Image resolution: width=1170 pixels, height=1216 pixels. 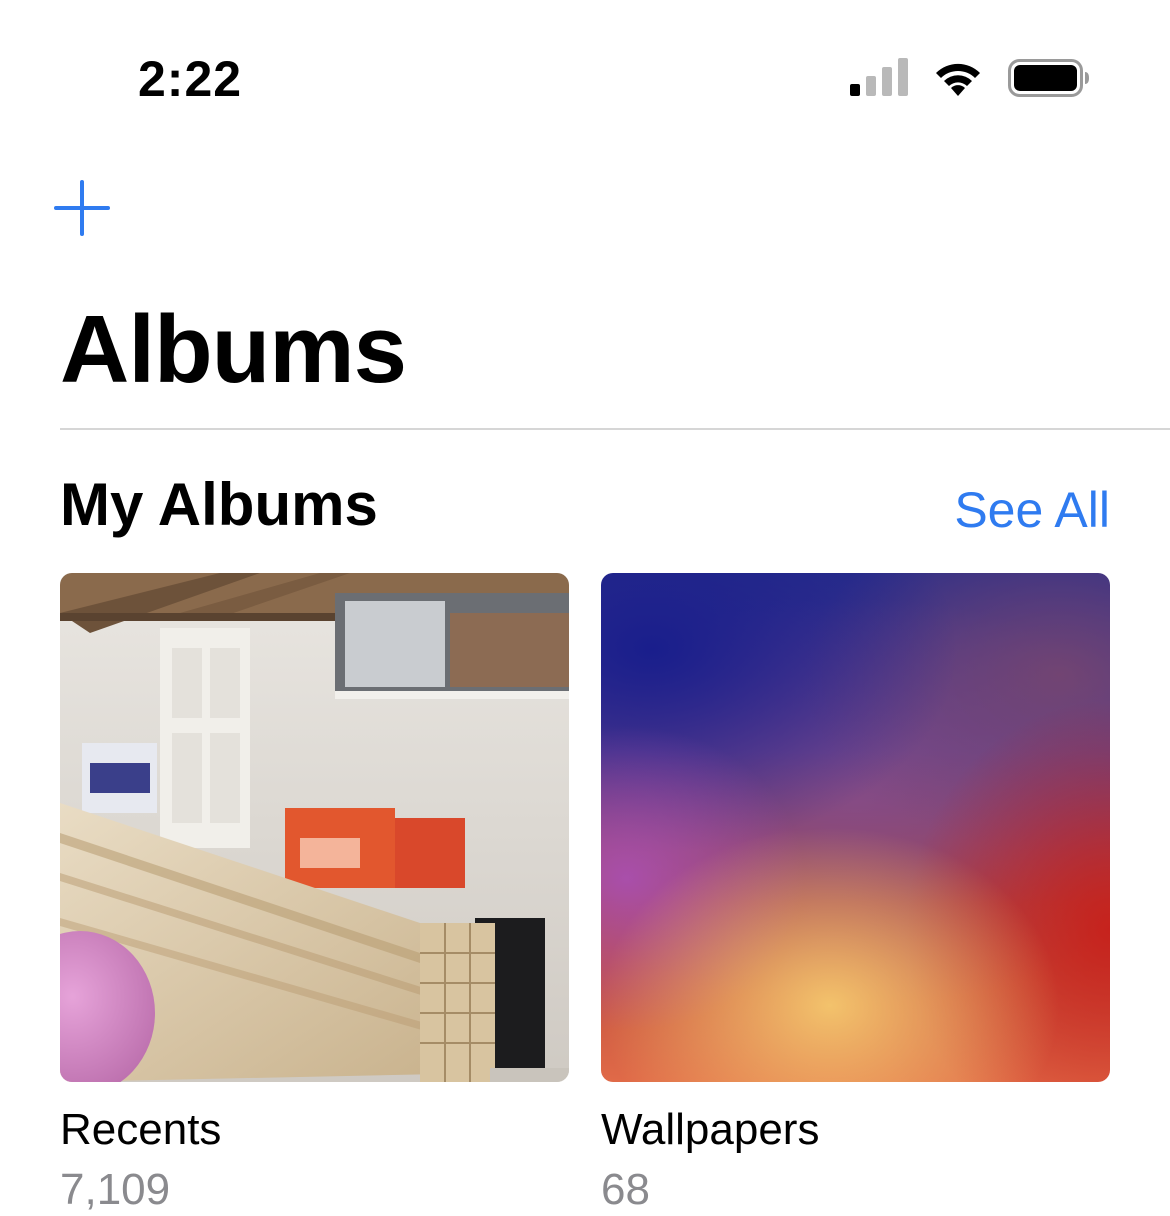 I want to click on plus-icon, so click(x=82, y=208).